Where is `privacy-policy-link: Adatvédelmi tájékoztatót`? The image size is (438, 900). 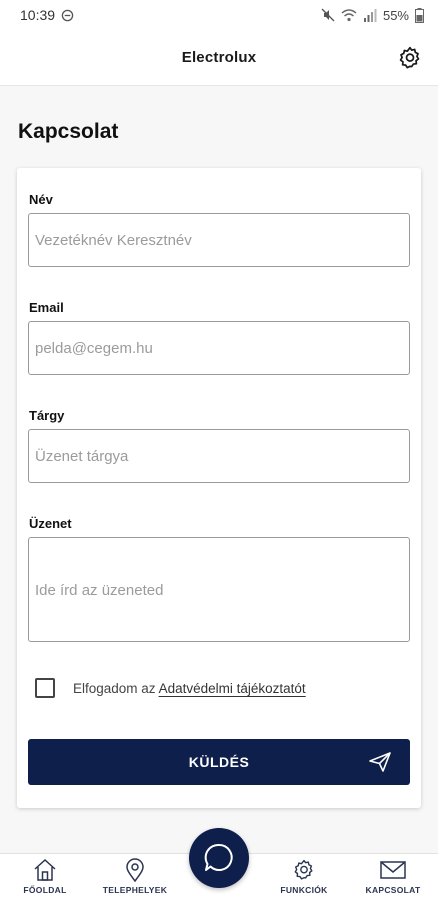 privacy-policy-link: Adatvédelmi tájékoztatót is located at coordinates (232, 688).